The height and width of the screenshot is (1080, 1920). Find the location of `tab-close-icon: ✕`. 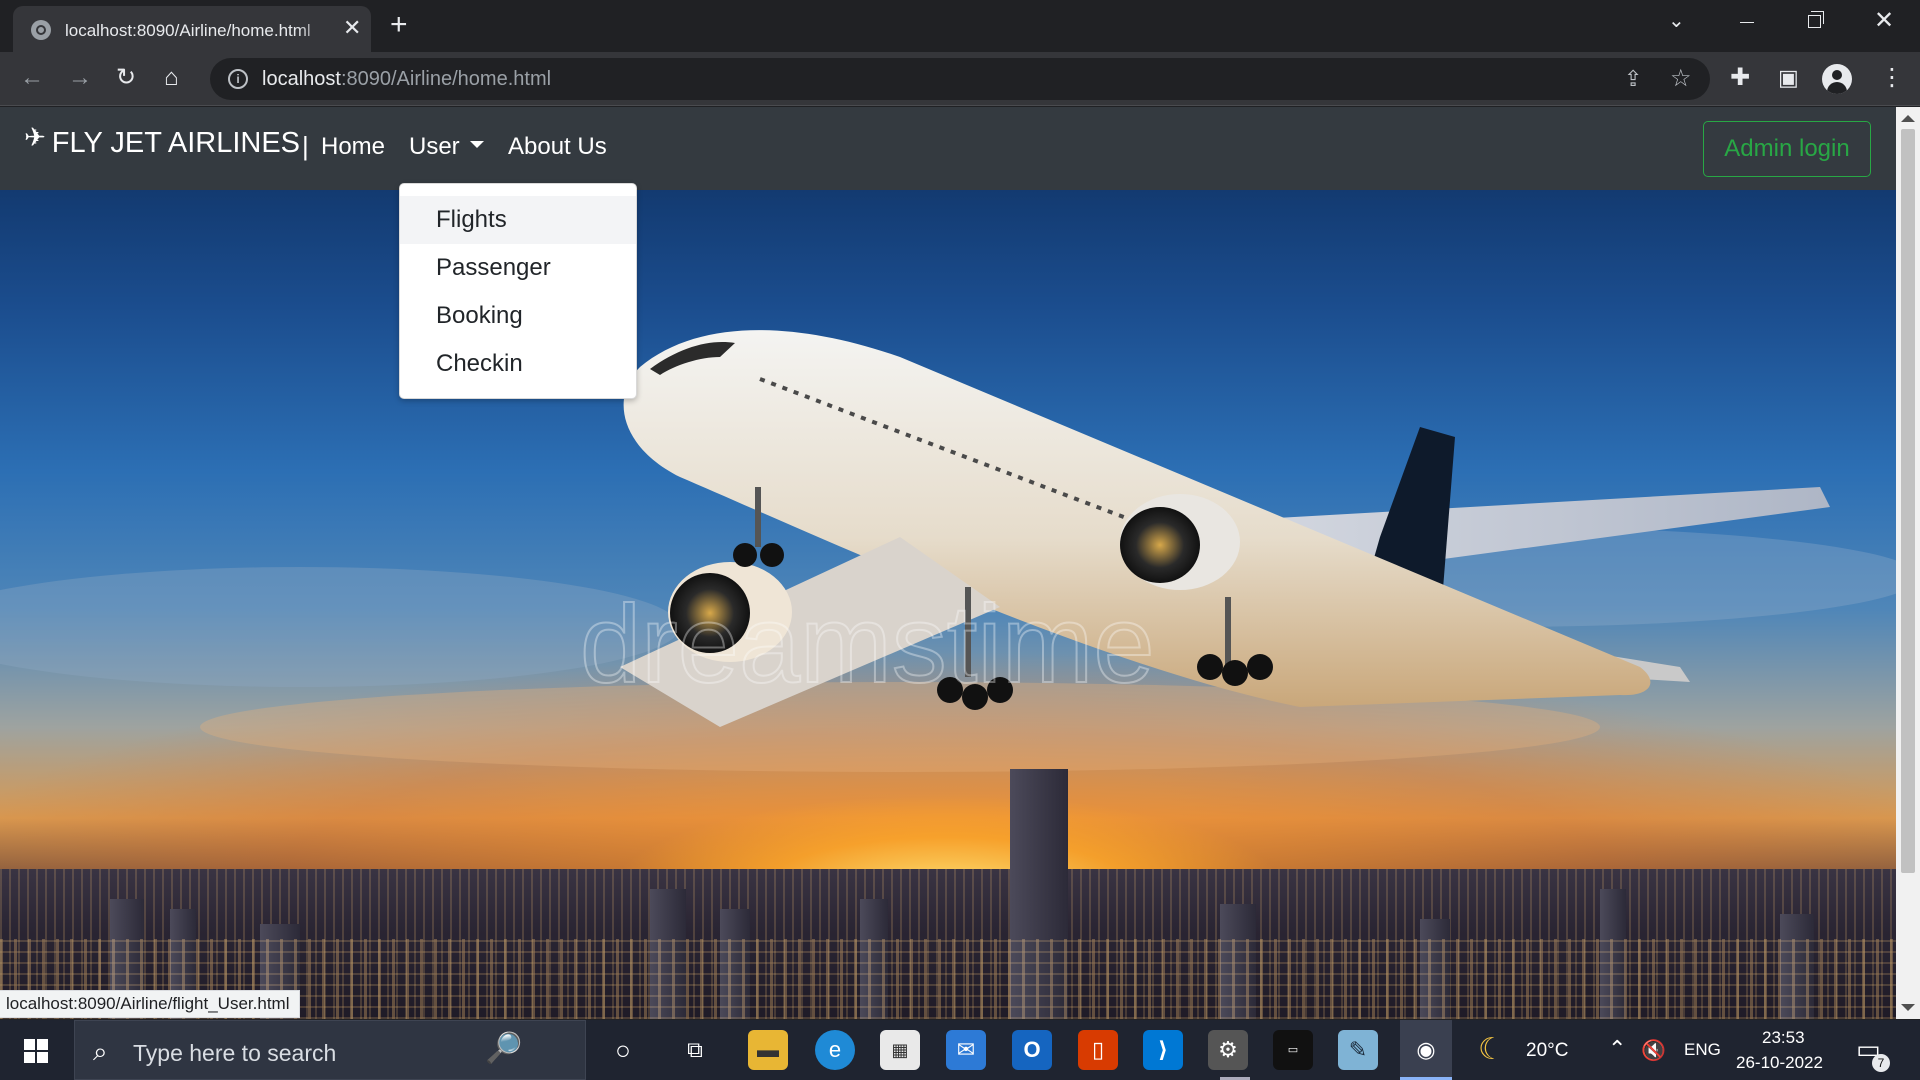

tab-close-icon: ✕ is located at coordinates (352, 28).